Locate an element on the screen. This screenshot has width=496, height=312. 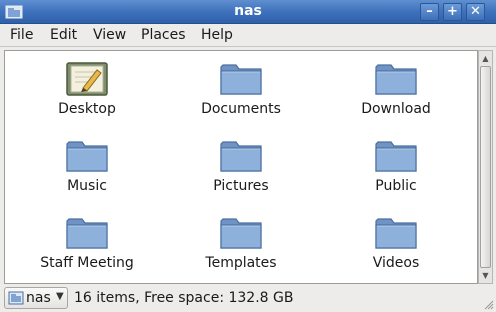
vertical-scrollbar: ▲ ▼ is located at coordinates (485, 167).